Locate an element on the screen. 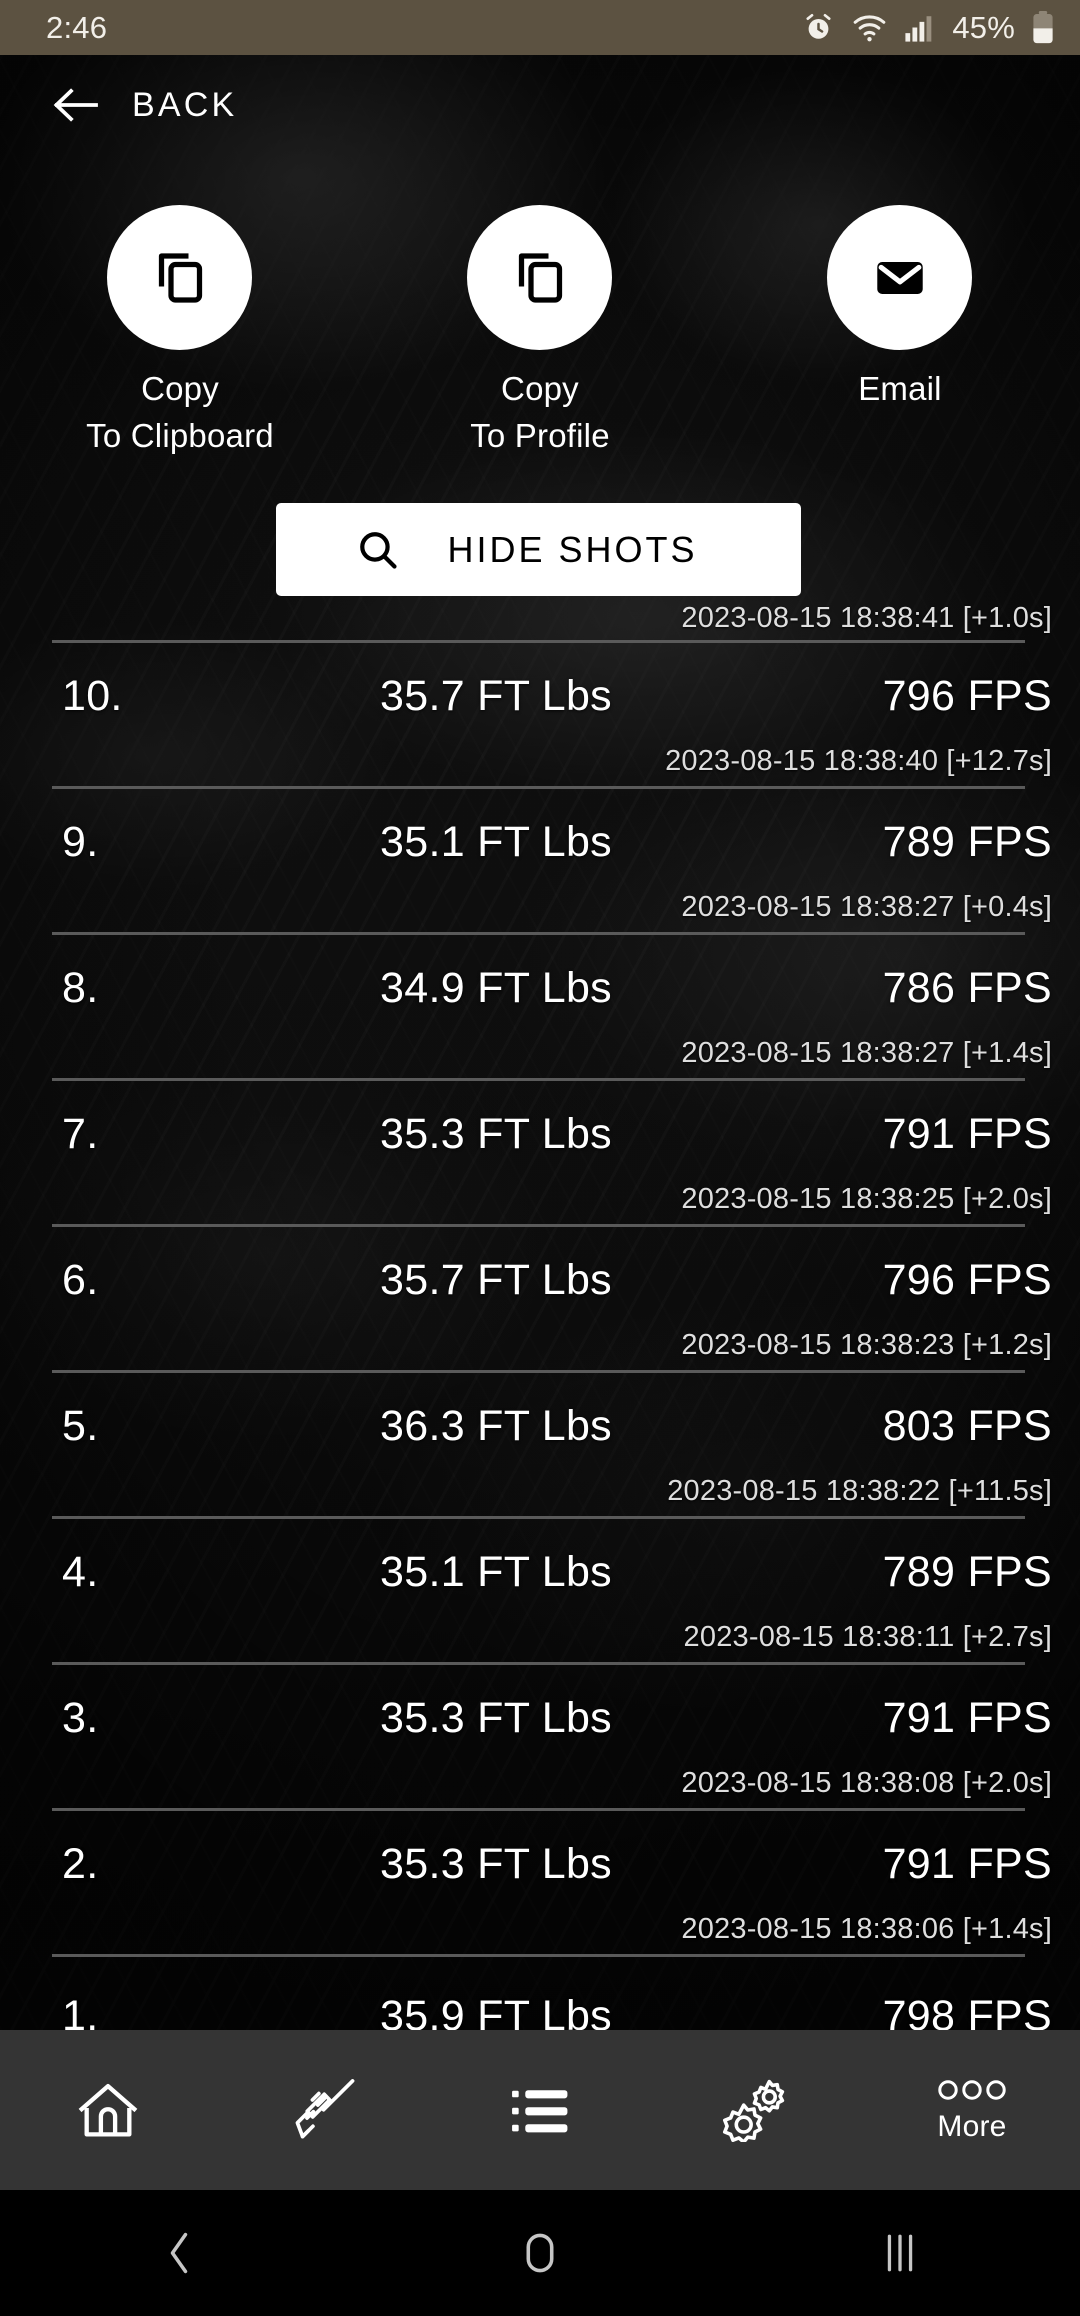  nav-rifle is located at coordinates (324, 2110).